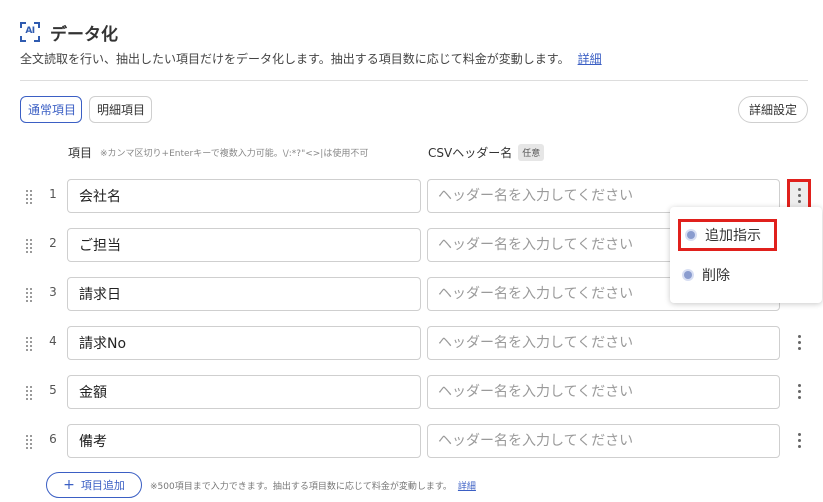  What do you see at coordinates (53, 194) in the screenshot?
I see `row-number: 1` at bounding box center [53, 194].